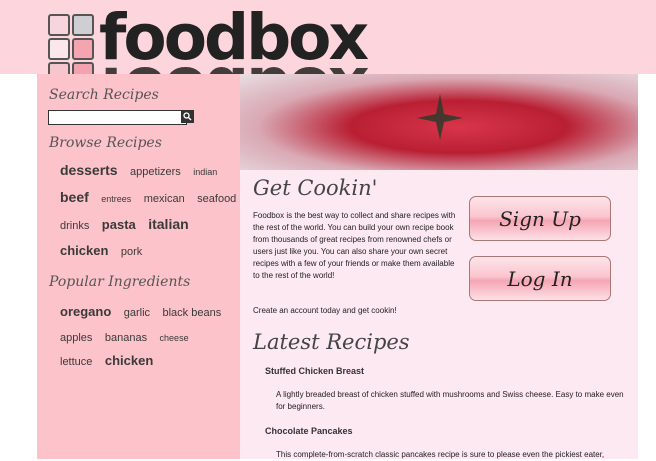 The image size is (656, 461). What do you see at coordinates (117, 117) in the screenshot?
I see `search-input` at bounding box center [117, 117].